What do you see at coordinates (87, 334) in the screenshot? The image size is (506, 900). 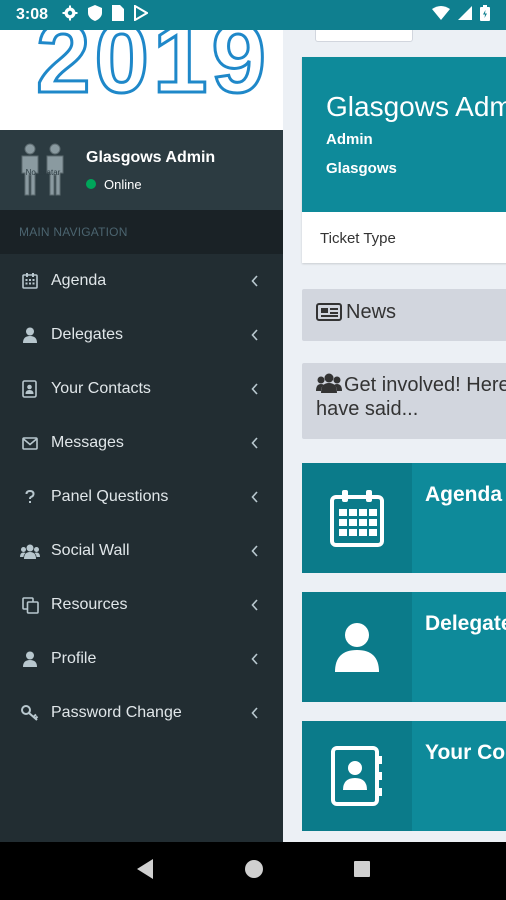 I see `sidebar-item-label: Delegates` at bounding box center [87, 334].